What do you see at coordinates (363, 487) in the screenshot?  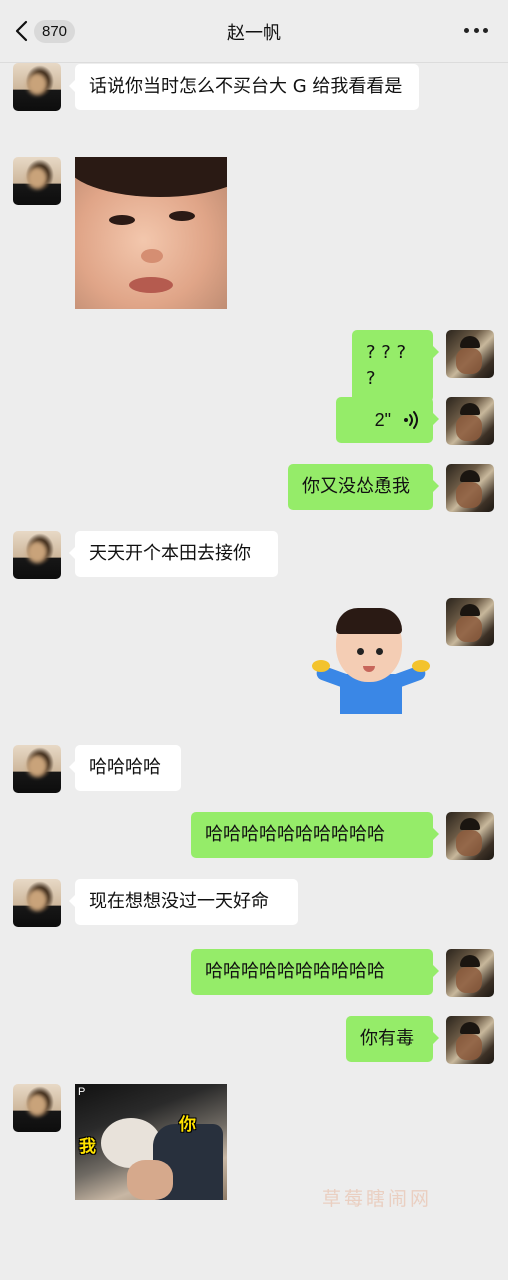 I see `message-bubble-outgoing: 你又没怂恿我` at bounding box center [363, 487].